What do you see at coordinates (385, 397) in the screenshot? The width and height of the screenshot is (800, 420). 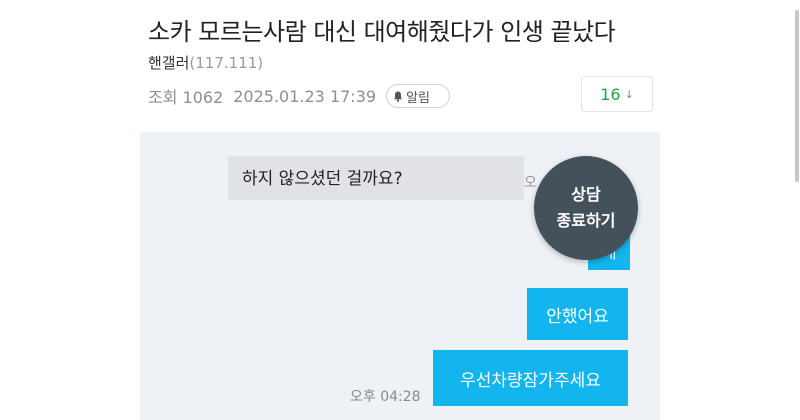 I see `message-time: 오후 04:28` at bounding box center [385, 397].